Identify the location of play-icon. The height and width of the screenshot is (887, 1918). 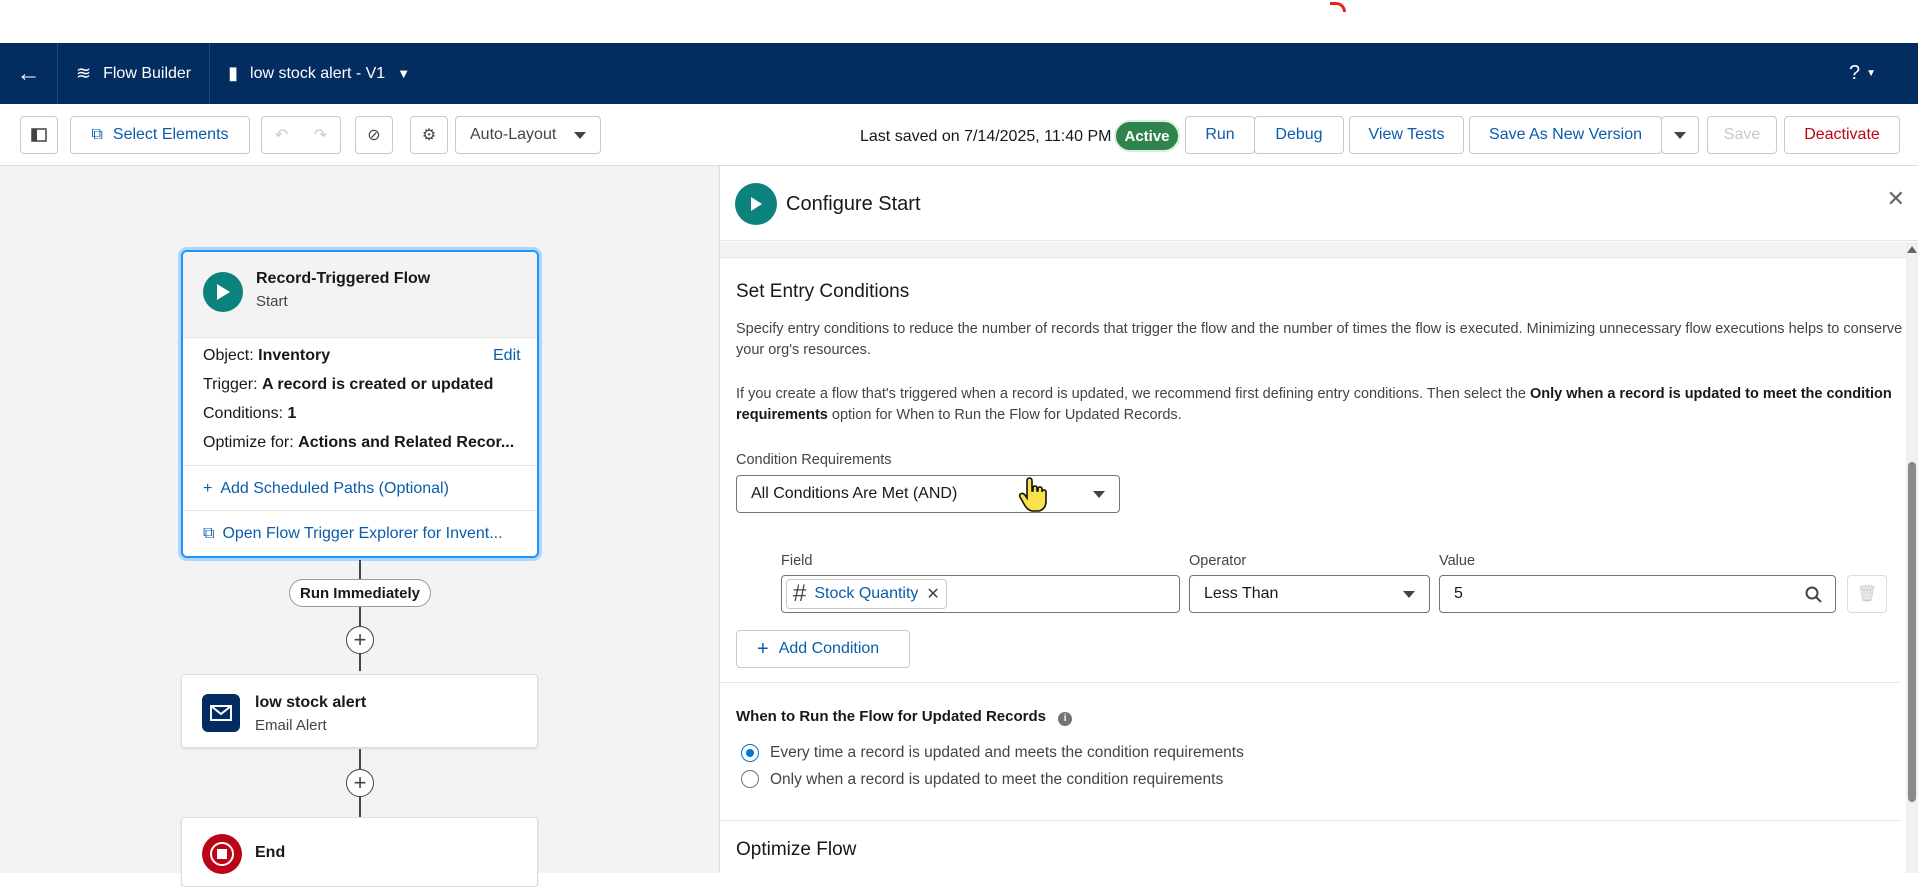
(223, 292).